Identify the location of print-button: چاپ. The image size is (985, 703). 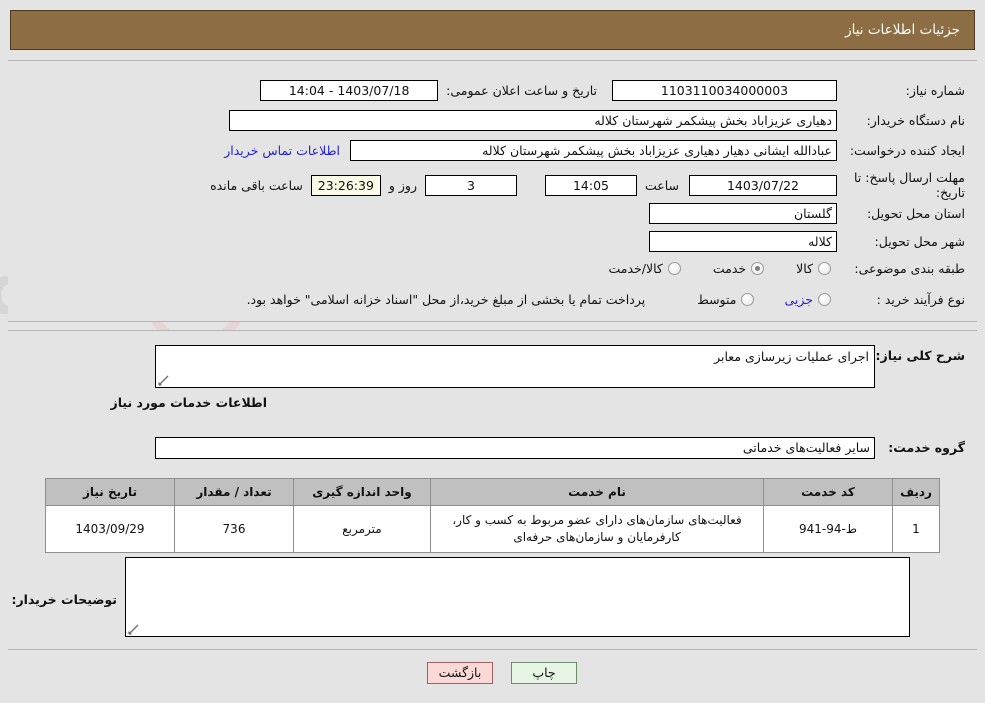
(544, 673).